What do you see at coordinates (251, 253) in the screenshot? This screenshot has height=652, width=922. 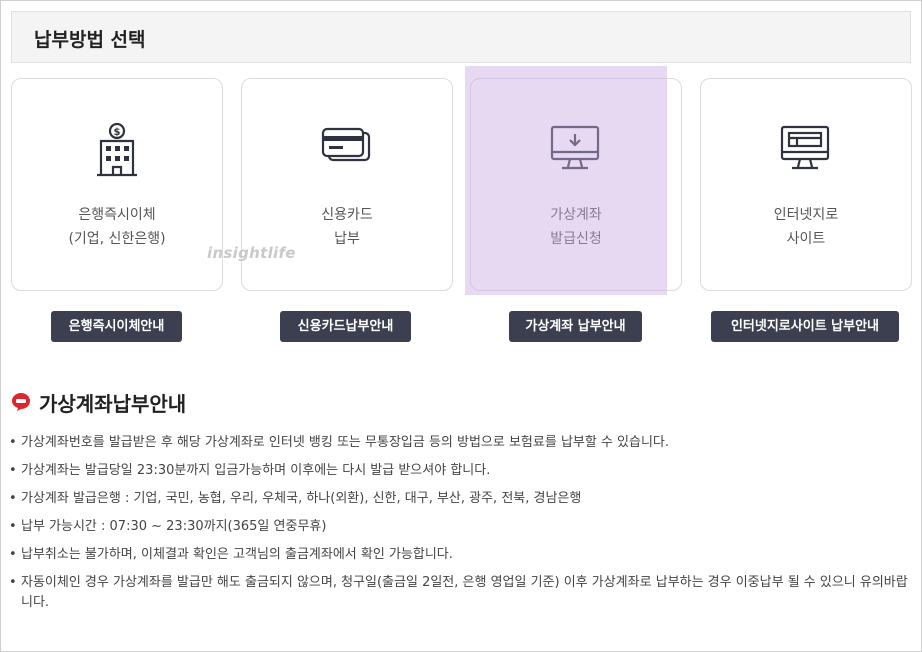 I see `watermark-text: insightlife` at bounding box center [251, 253].